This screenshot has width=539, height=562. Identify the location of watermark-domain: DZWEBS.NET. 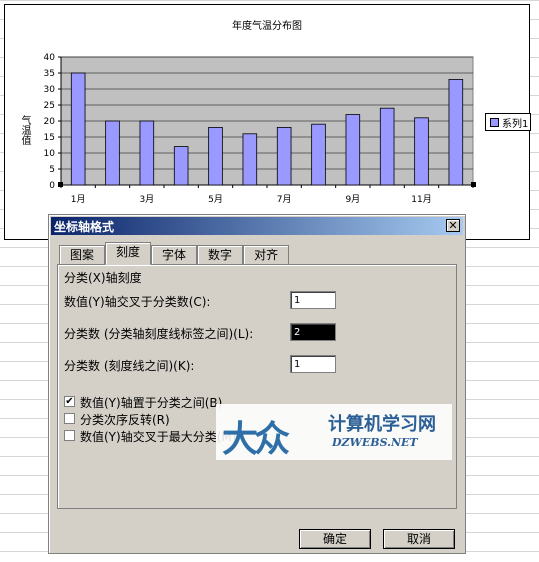
(375, 442).